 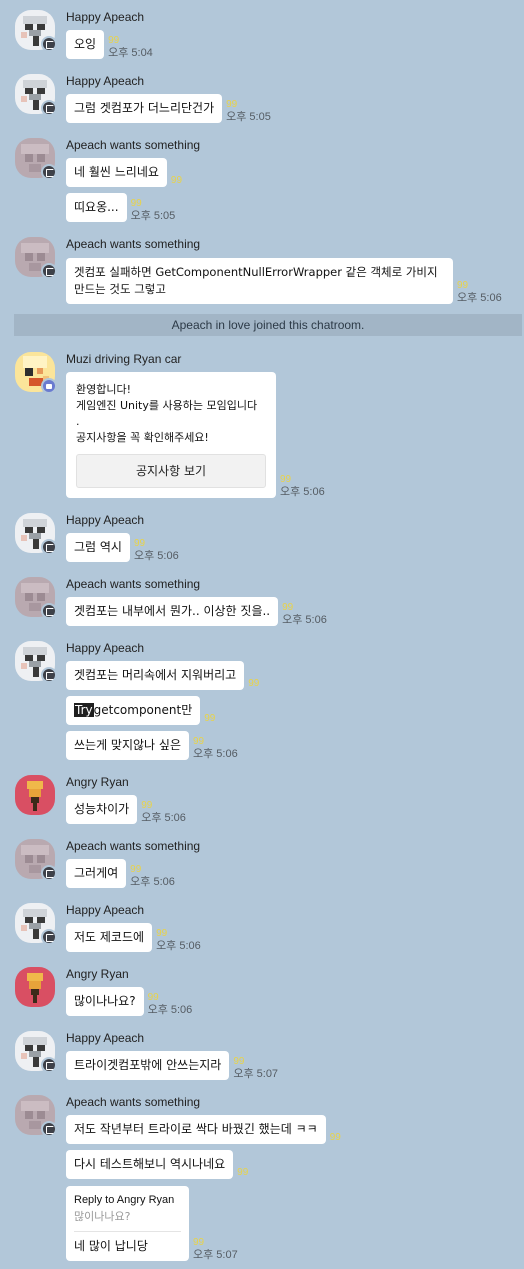 I want to click on message-row: 그럼 겟컴포가 더느리단건가 99 오후 5:05, so click(x=168, y=108).